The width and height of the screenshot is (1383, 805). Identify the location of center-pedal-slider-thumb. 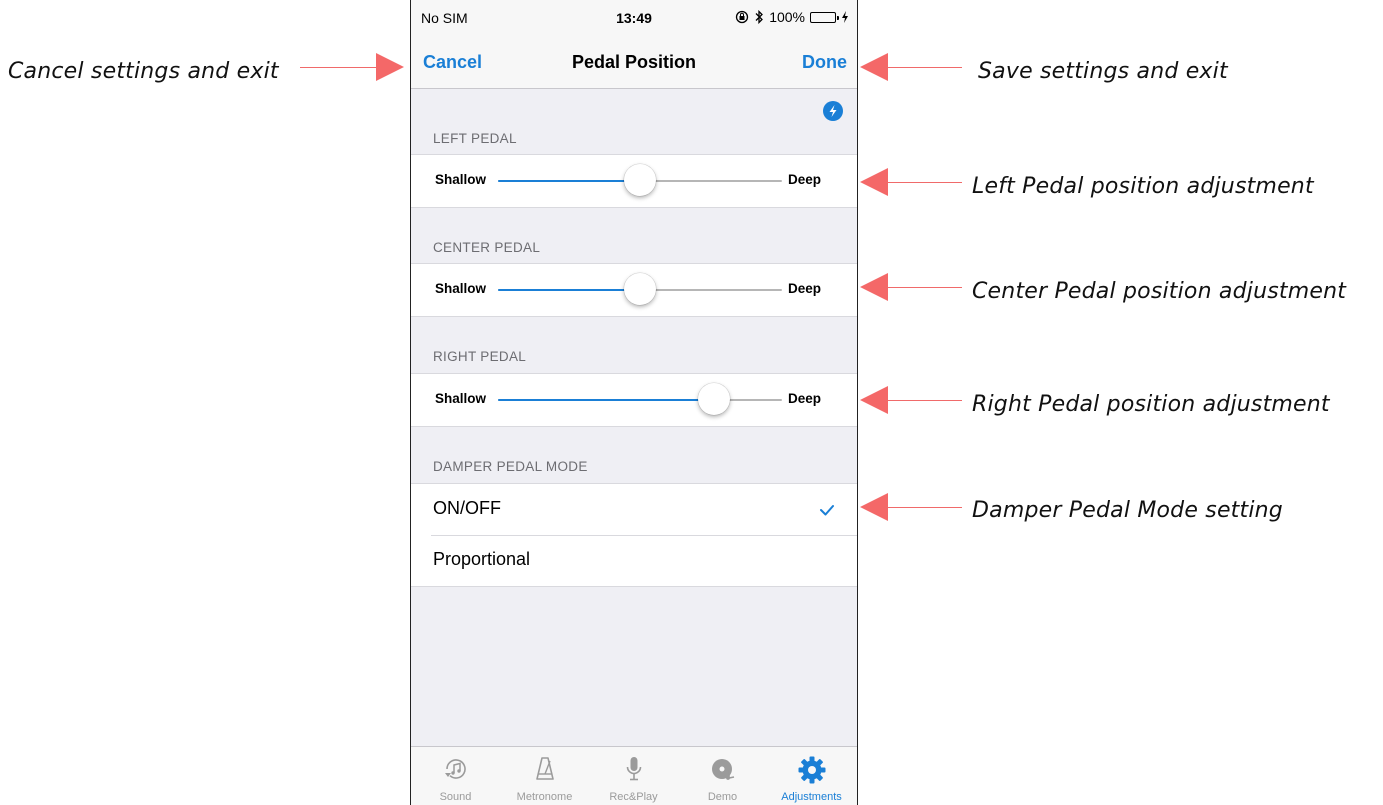
(640, 289).